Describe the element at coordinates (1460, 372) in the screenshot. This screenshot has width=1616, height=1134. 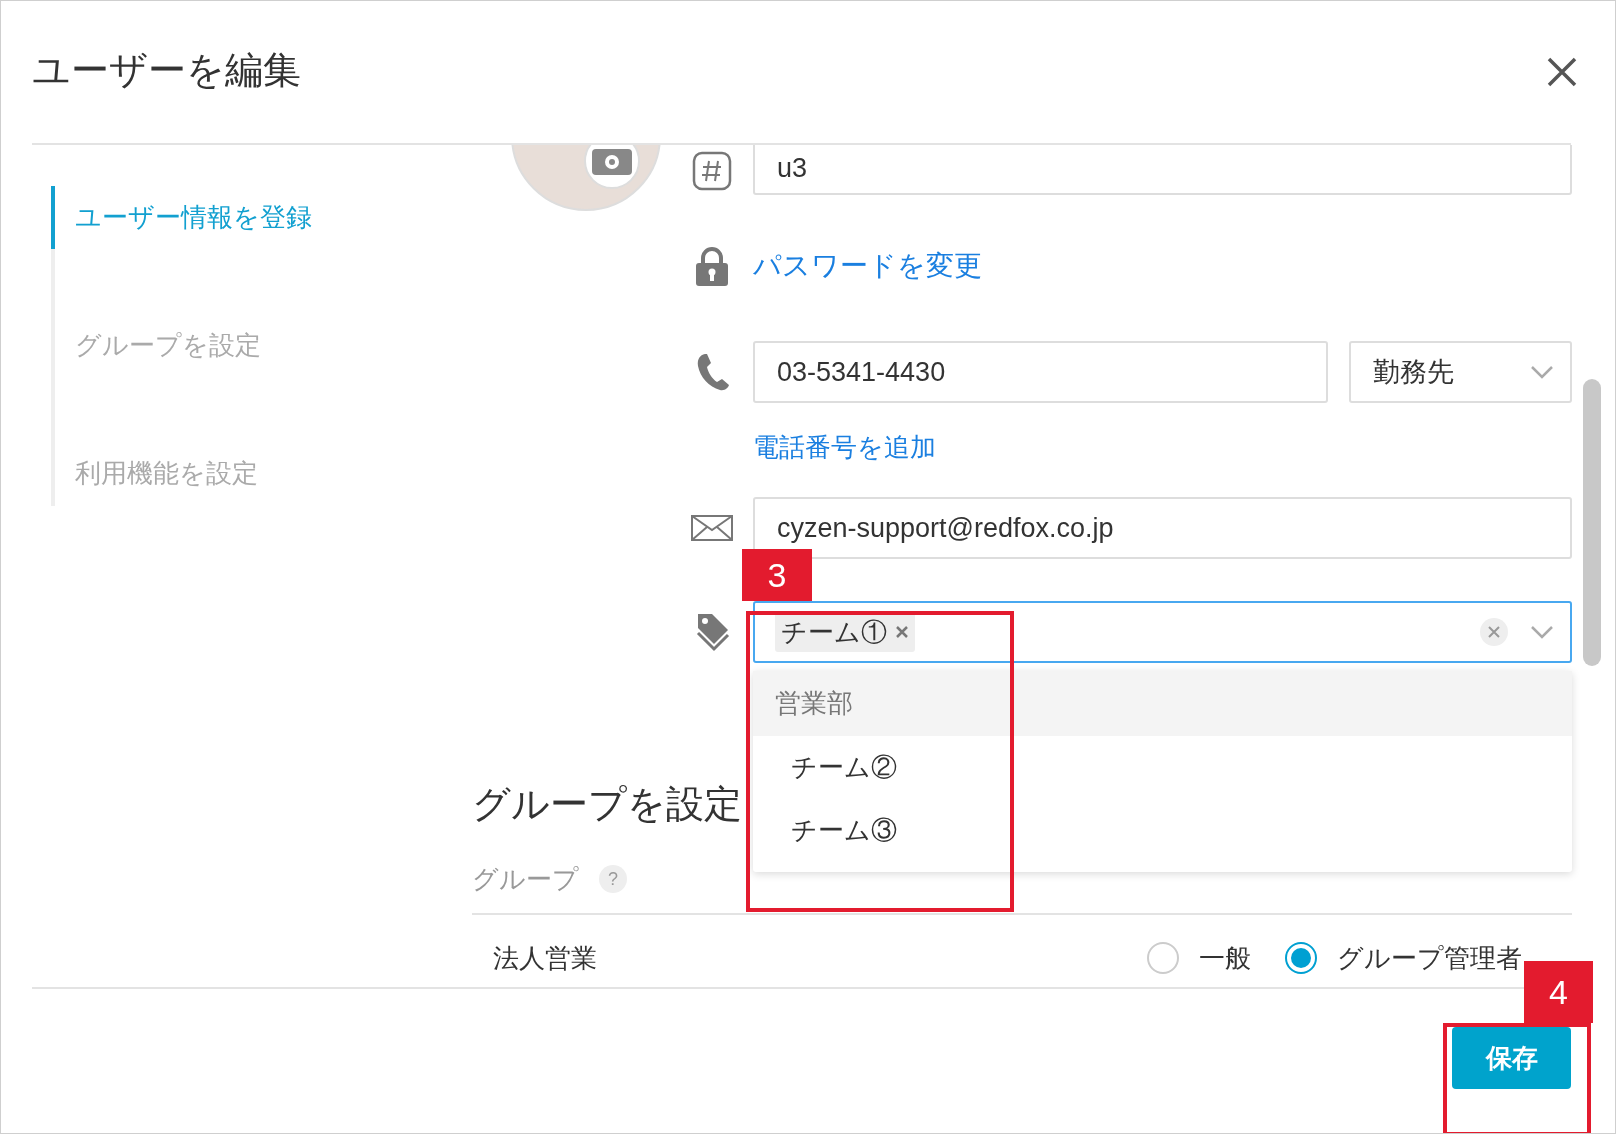
I see `phone-type-select: 勤務先` at that location.